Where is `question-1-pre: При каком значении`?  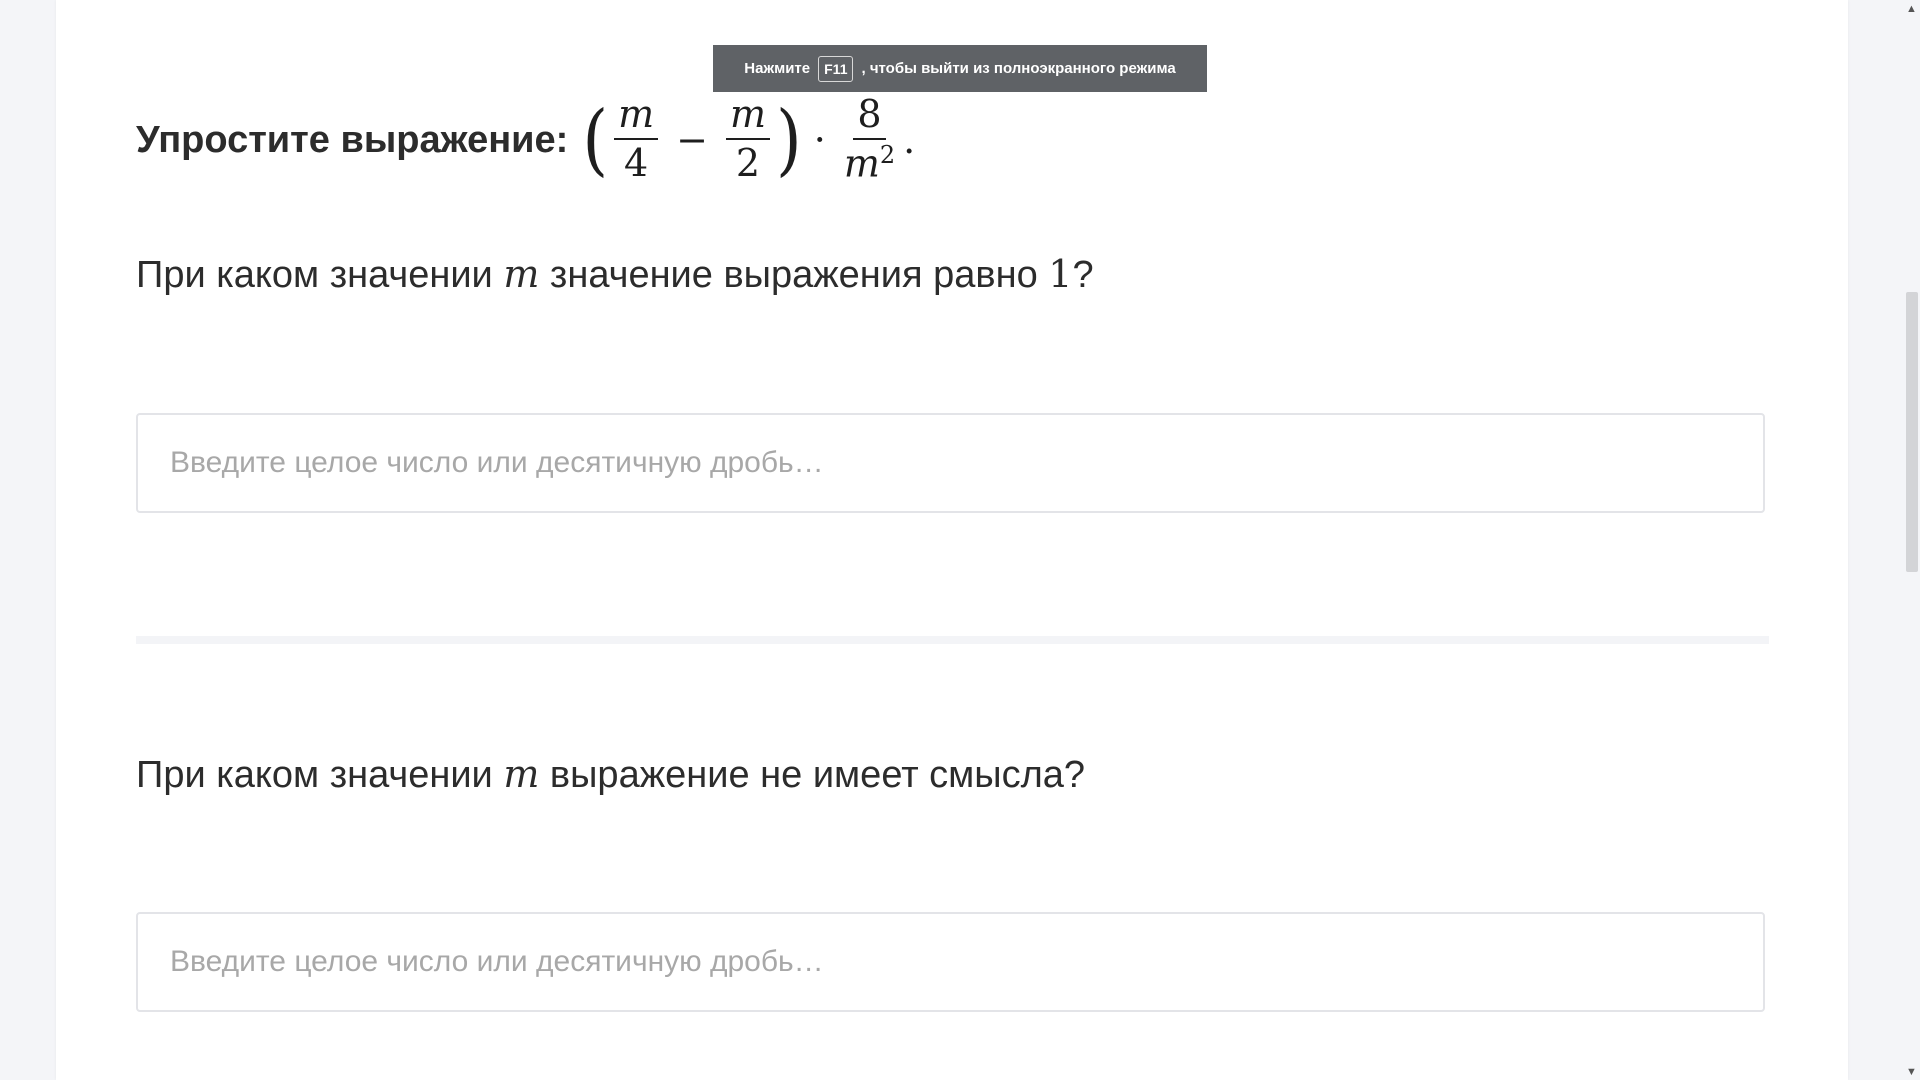
question-1-pre: При каком значении is located at coordinates (320, 275).